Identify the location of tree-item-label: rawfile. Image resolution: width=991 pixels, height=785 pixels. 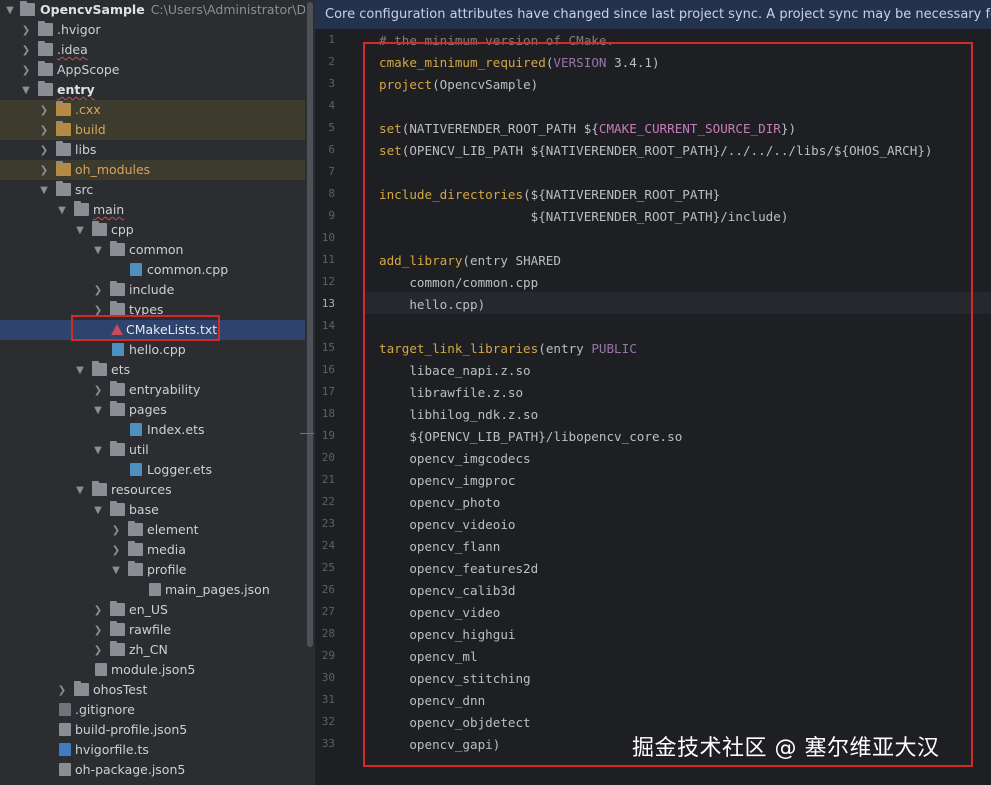
(150, 629).